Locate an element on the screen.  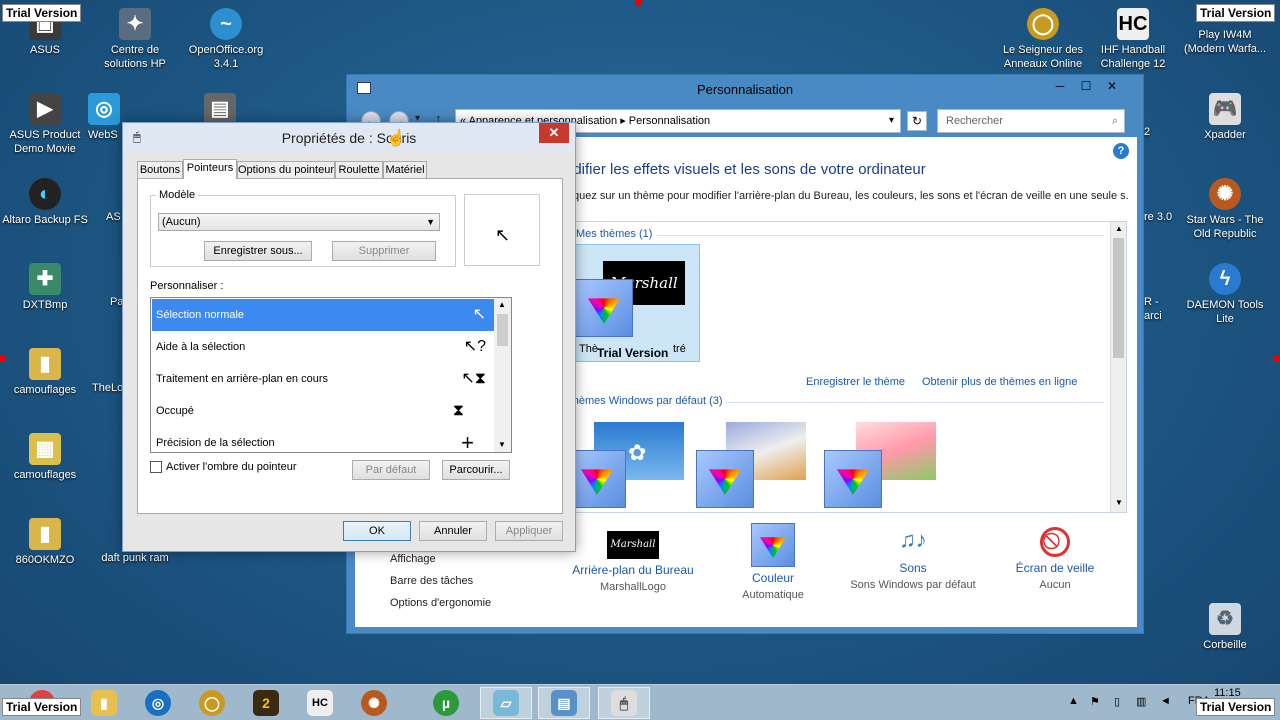
pointer-row: Précision de la sélection + is located at coordinates (323, 439).